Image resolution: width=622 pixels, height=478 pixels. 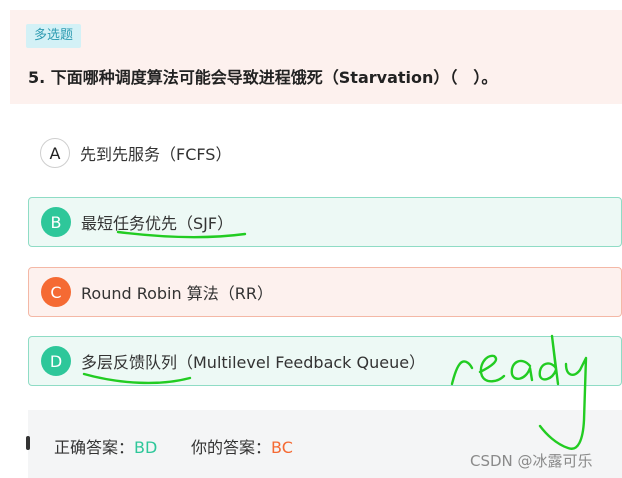 I want to click on option-label: 最短任务优先（SJF）, so click(x=157, y=223).